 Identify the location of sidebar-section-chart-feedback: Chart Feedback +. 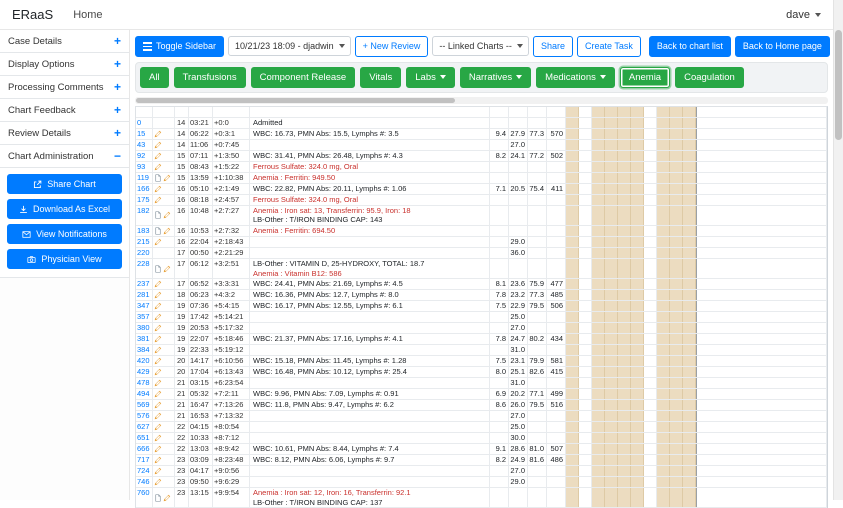
(64, 110).